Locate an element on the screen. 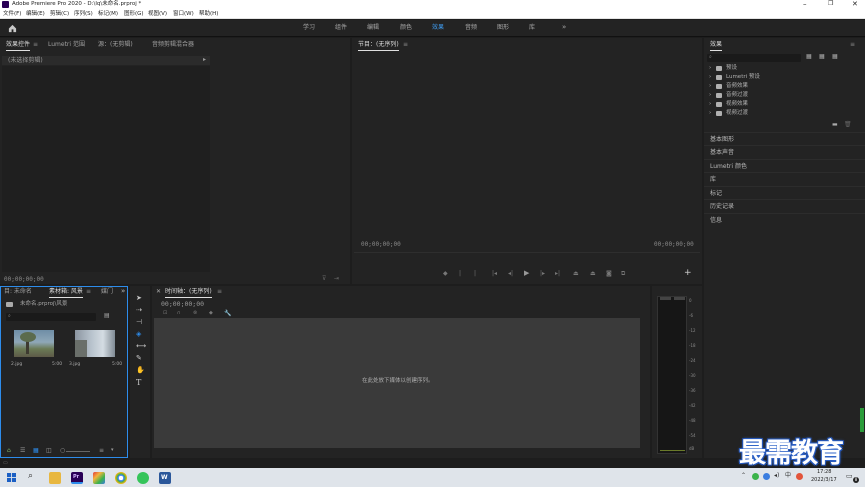 This screenshot has width=865, height=487. delete-icon: 🗑 is located at coordinates (848, 125).